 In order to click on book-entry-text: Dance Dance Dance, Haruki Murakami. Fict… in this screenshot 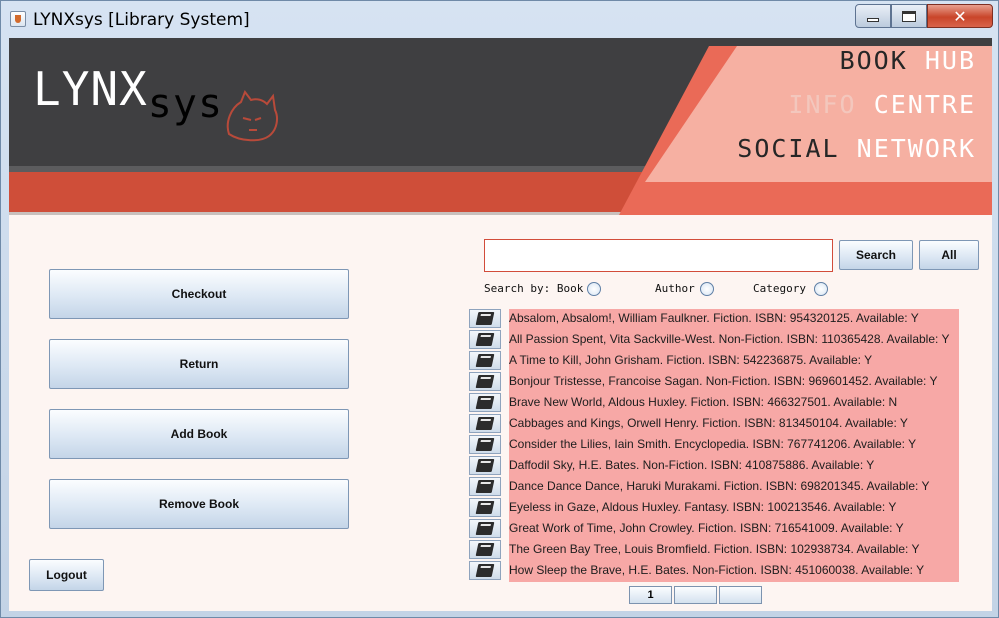, I will do `click(734, 487)`.